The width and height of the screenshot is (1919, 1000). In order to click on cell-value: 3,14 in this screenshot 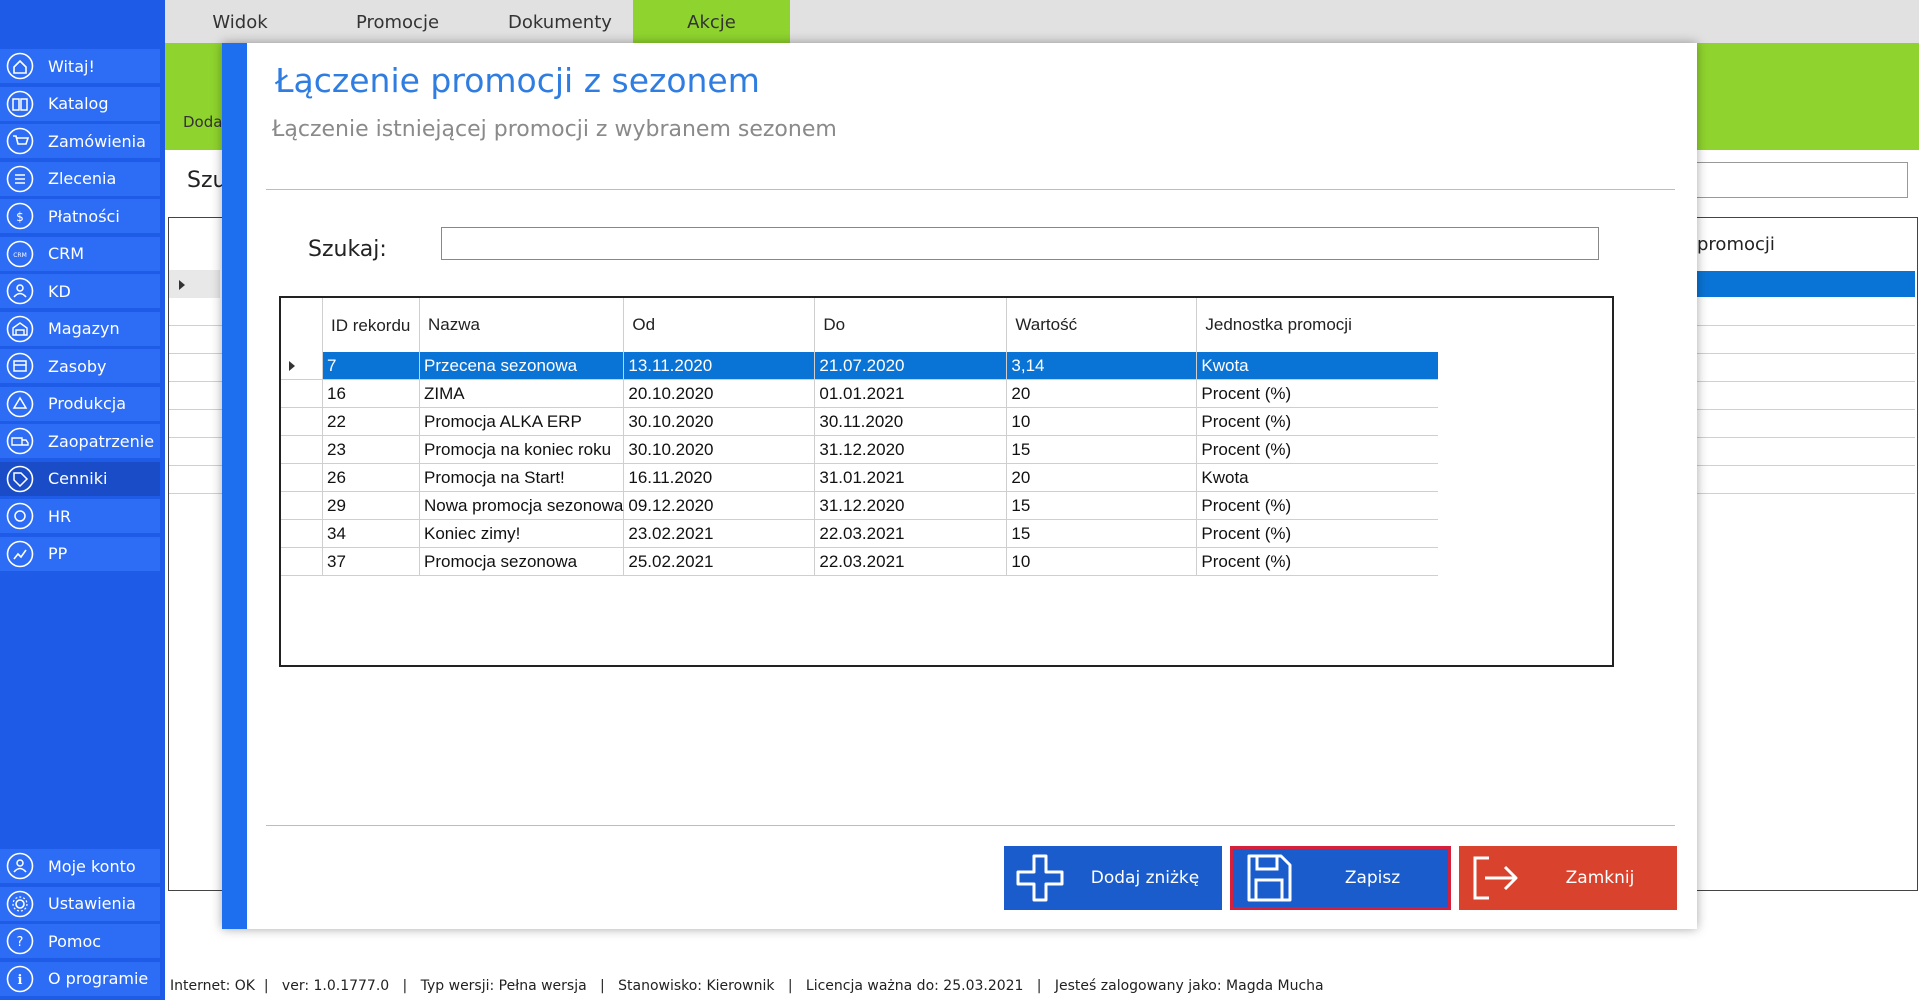, I will do `click(1102, 366)`.